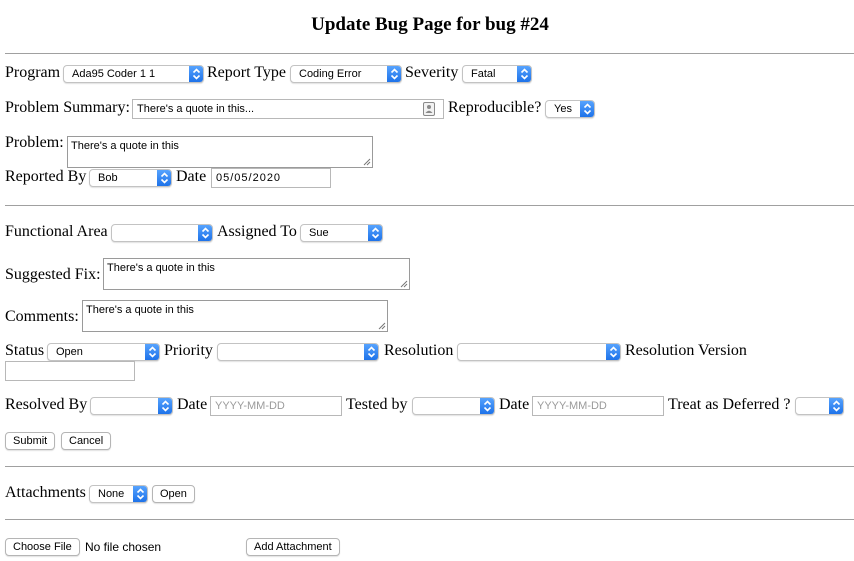 The height and width of the screenshot is (561, 854). What do you see at coordinates (495, 107) in the screenshot?
I see `reproducible-label: Reproducible?` at bounding box center [495, 107].